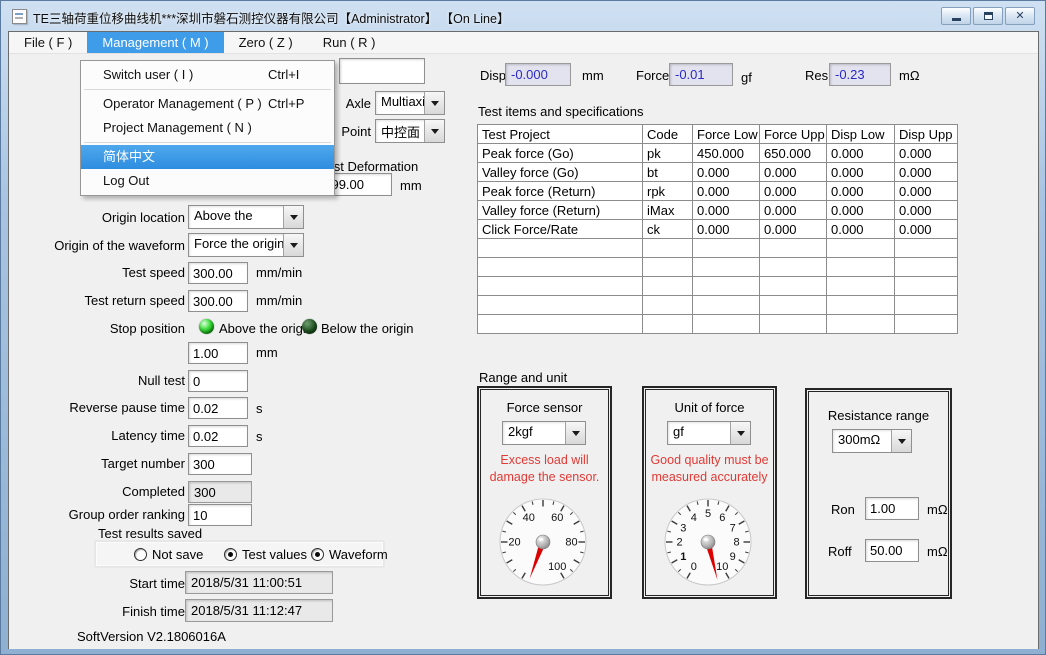 The image size is (1046, 655). What do you see at coordinates (410, 131) in the screenshot?
I see `point-select: 中控面` at bounding box center [410, 131].